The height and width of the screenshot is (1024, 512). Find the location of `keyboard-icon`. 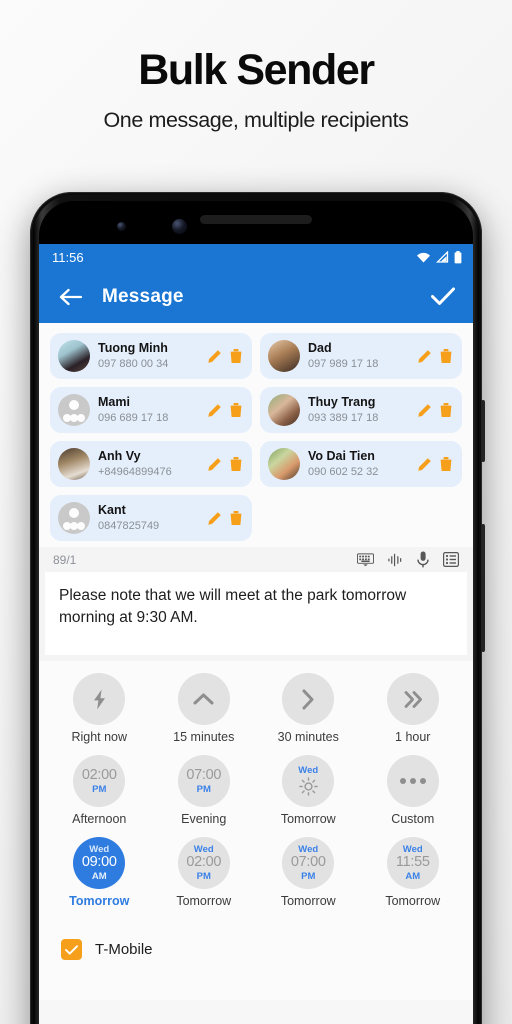

keyboard-icon is located at coordinates (365, 559).